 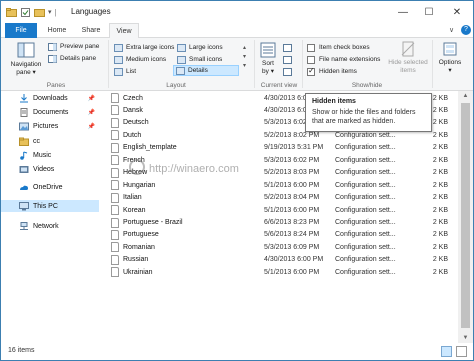 What do you see at coordinates (446, 351) in the screenshot?
I see `details-view-button` at bounding box center [446, 351].